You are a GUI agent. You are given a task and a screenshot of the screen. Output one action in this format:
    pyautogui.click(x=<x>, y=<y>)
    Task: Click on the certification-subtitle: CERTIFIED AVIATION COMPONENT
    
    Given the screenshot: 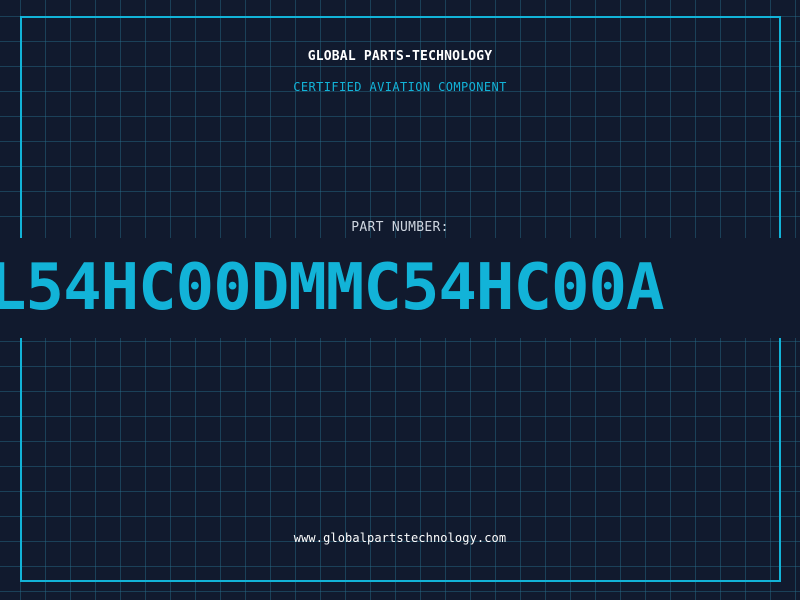 What is the action you would take?
    pyautogui.click(x=400, y=87)
    